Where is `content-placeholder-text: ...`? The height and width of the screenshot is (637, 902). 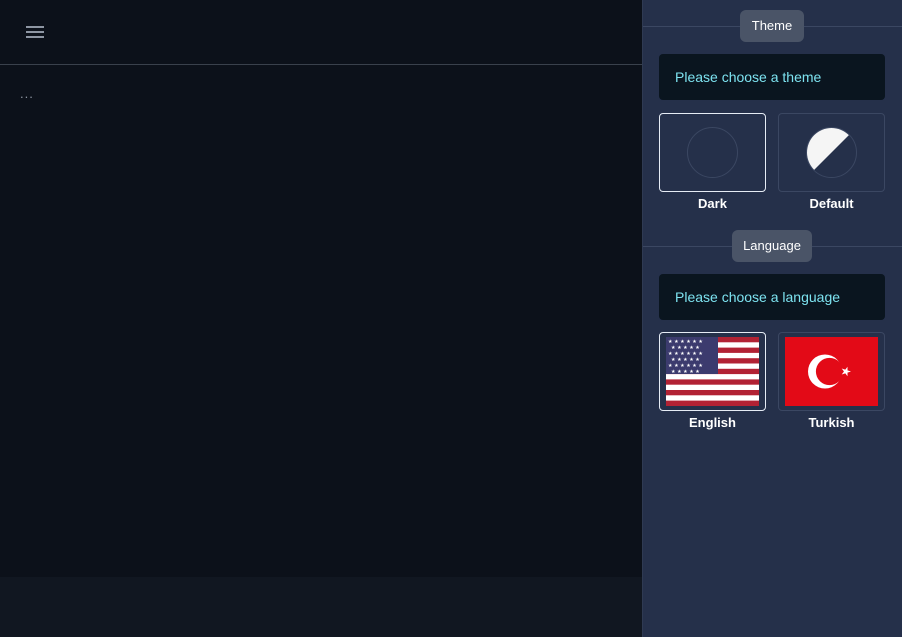 content-placeholder-text: ... is located at coordinates (27, 93).